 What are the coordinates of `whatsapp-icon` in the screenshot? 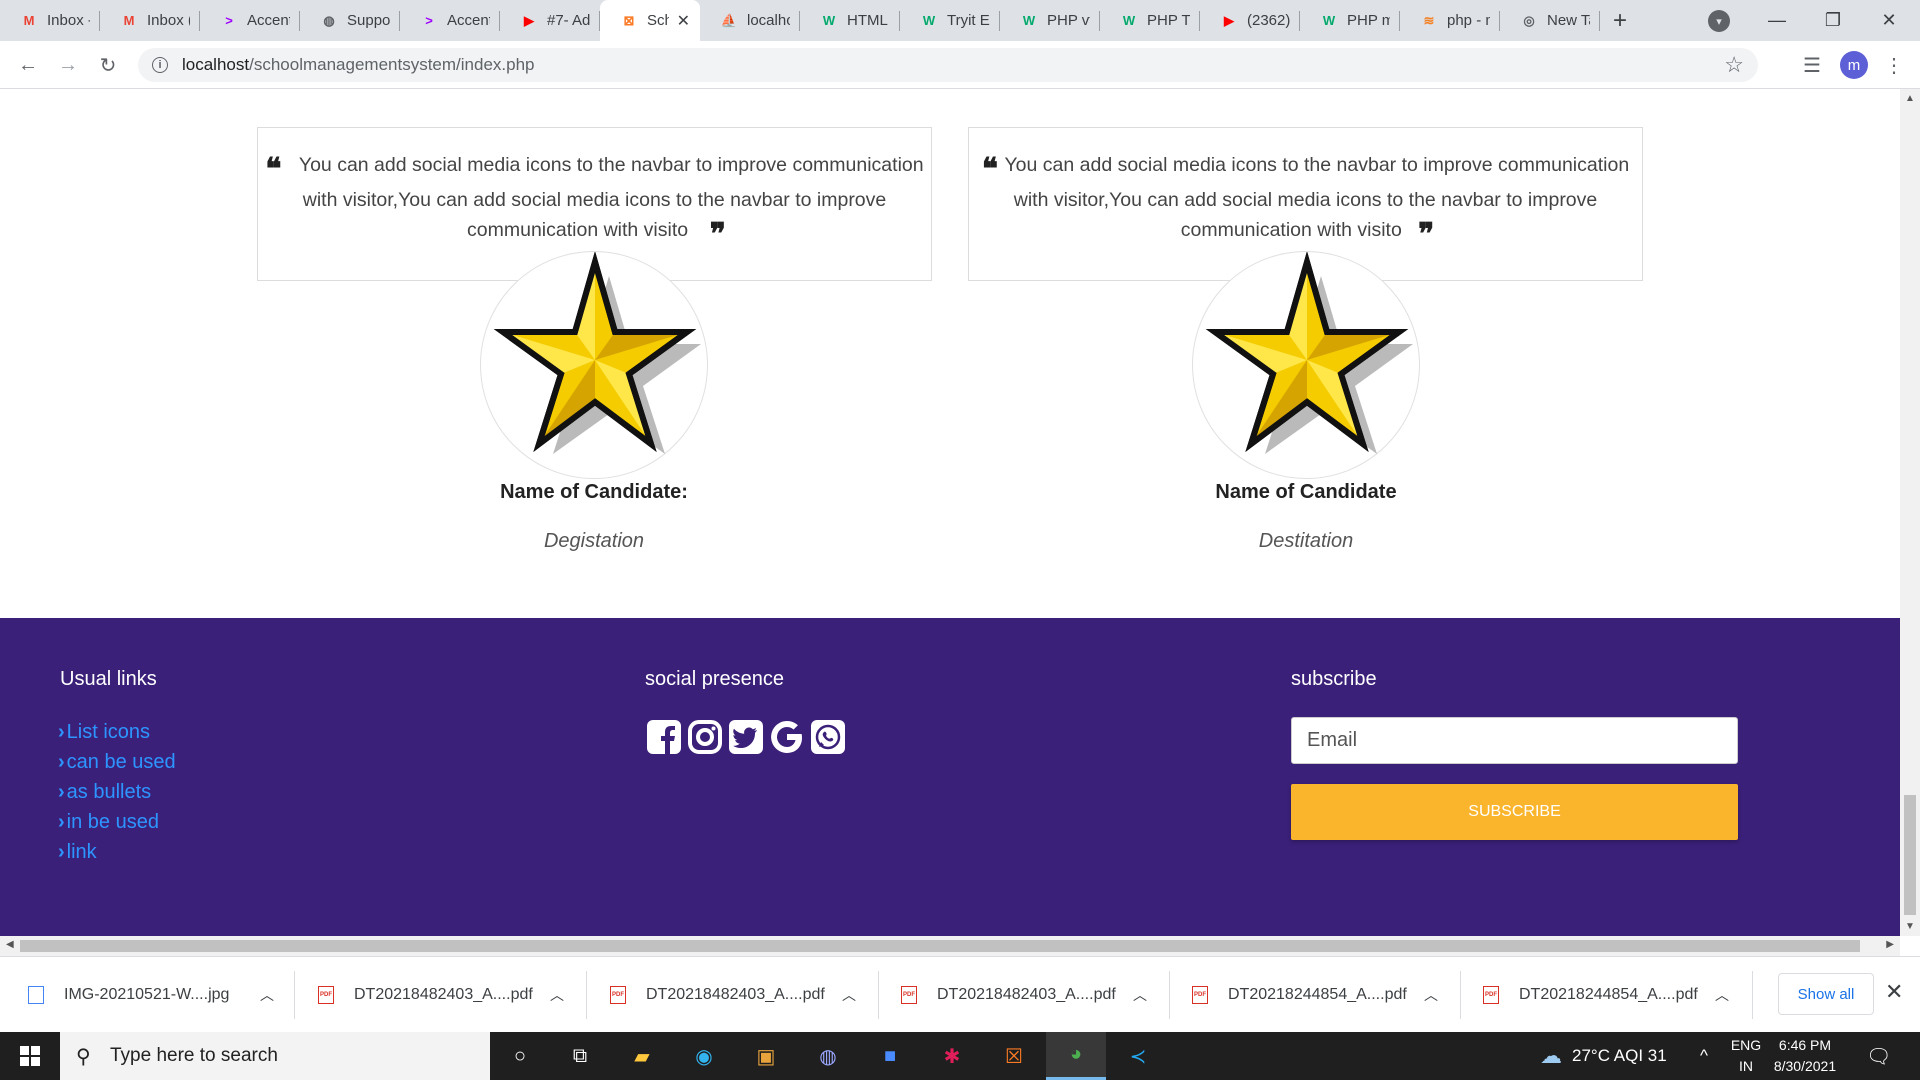 It's located at (827, 736).